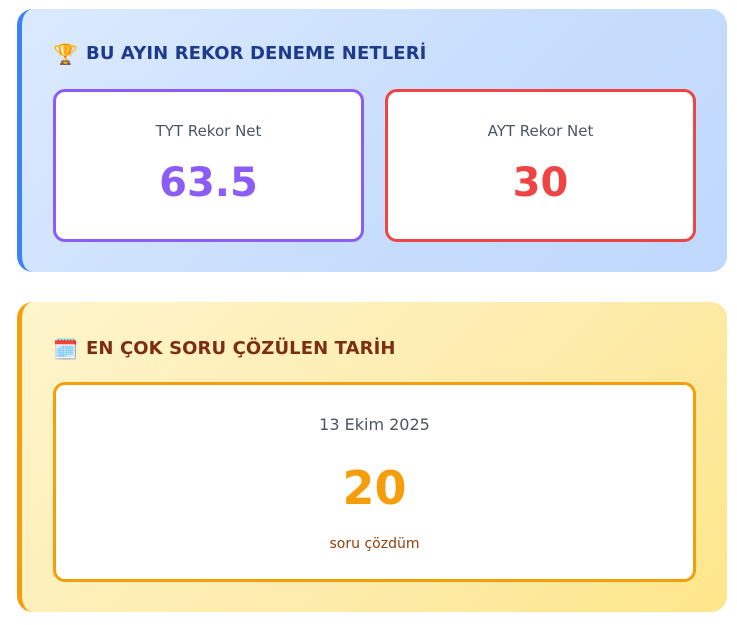 The width and height of the screenshot is (737, 625). I want to click on calendar-icon: 🗓️, so click(66, 348).